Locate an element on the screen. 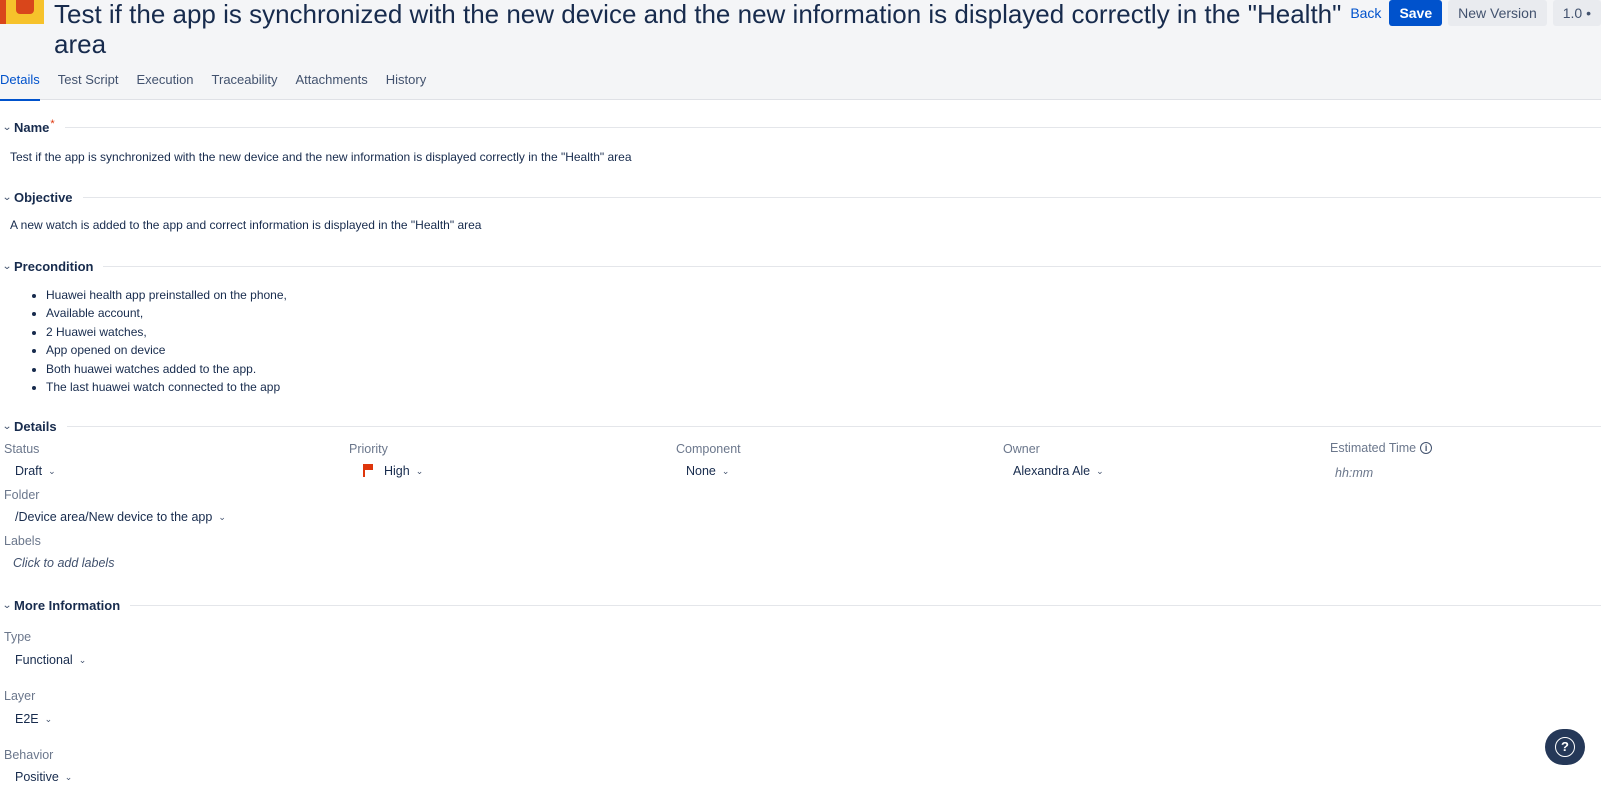 The image size is (1601, 805). new-version-button: New Version is located at coordinates (1497, 13).